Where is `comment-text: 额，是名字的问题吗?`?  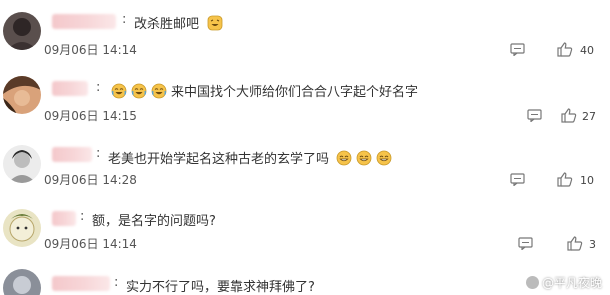 comment-text: 额，是名字的问题吗? is located at coordinates (154, 221).